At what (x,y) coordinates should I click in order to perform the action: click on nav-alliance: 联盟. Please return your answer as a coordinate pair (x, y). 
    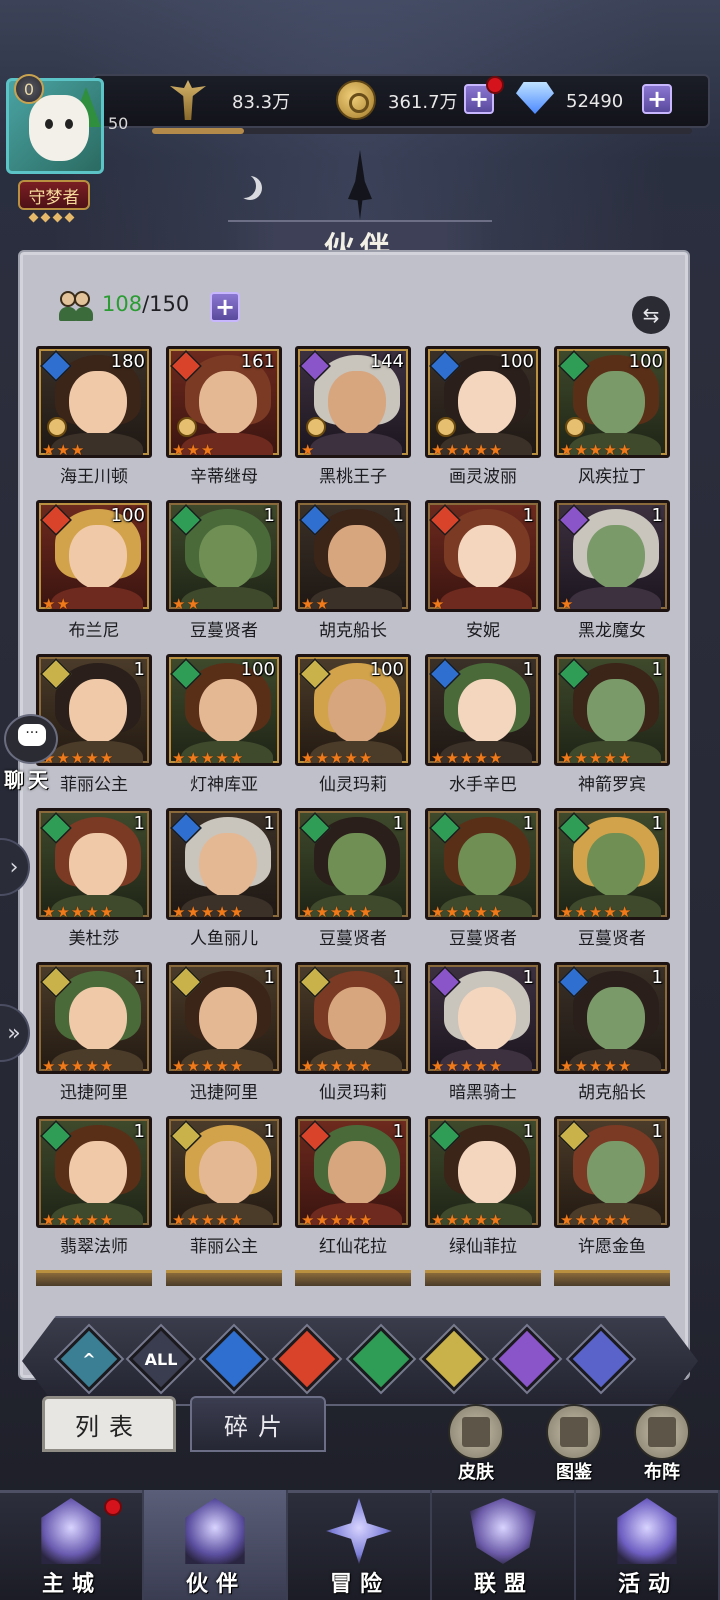
    Looking at the image, I should click on (504, 1545).